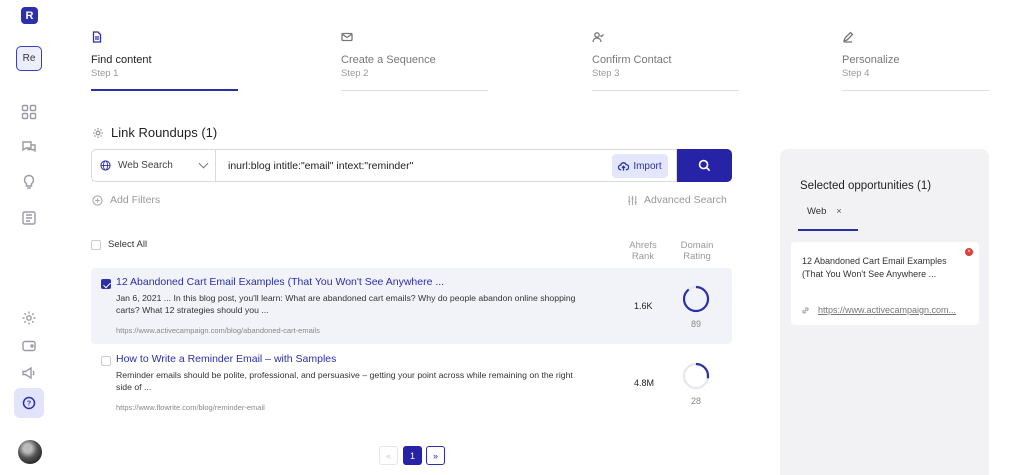 The image size is (1024, 475). Describe the element at coordinates (632, 200) in the screenshot. I see `sliders-icon` at that location.